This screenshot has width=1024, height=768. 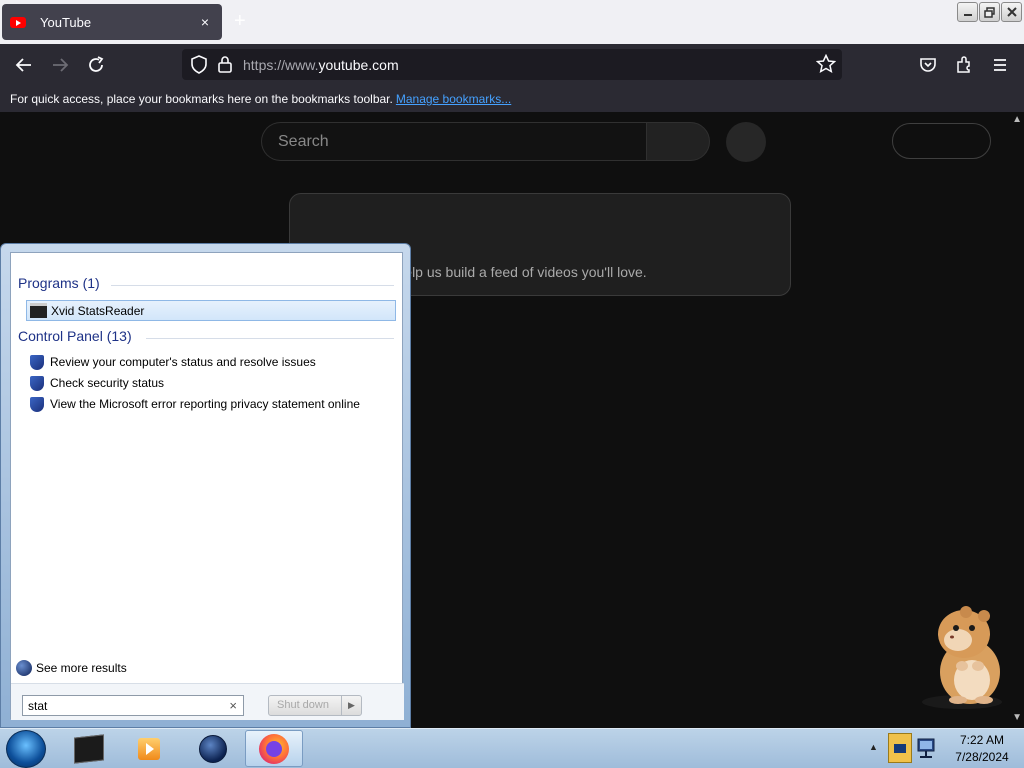 I want to click on minimize-button, so click(x=967, y=12).